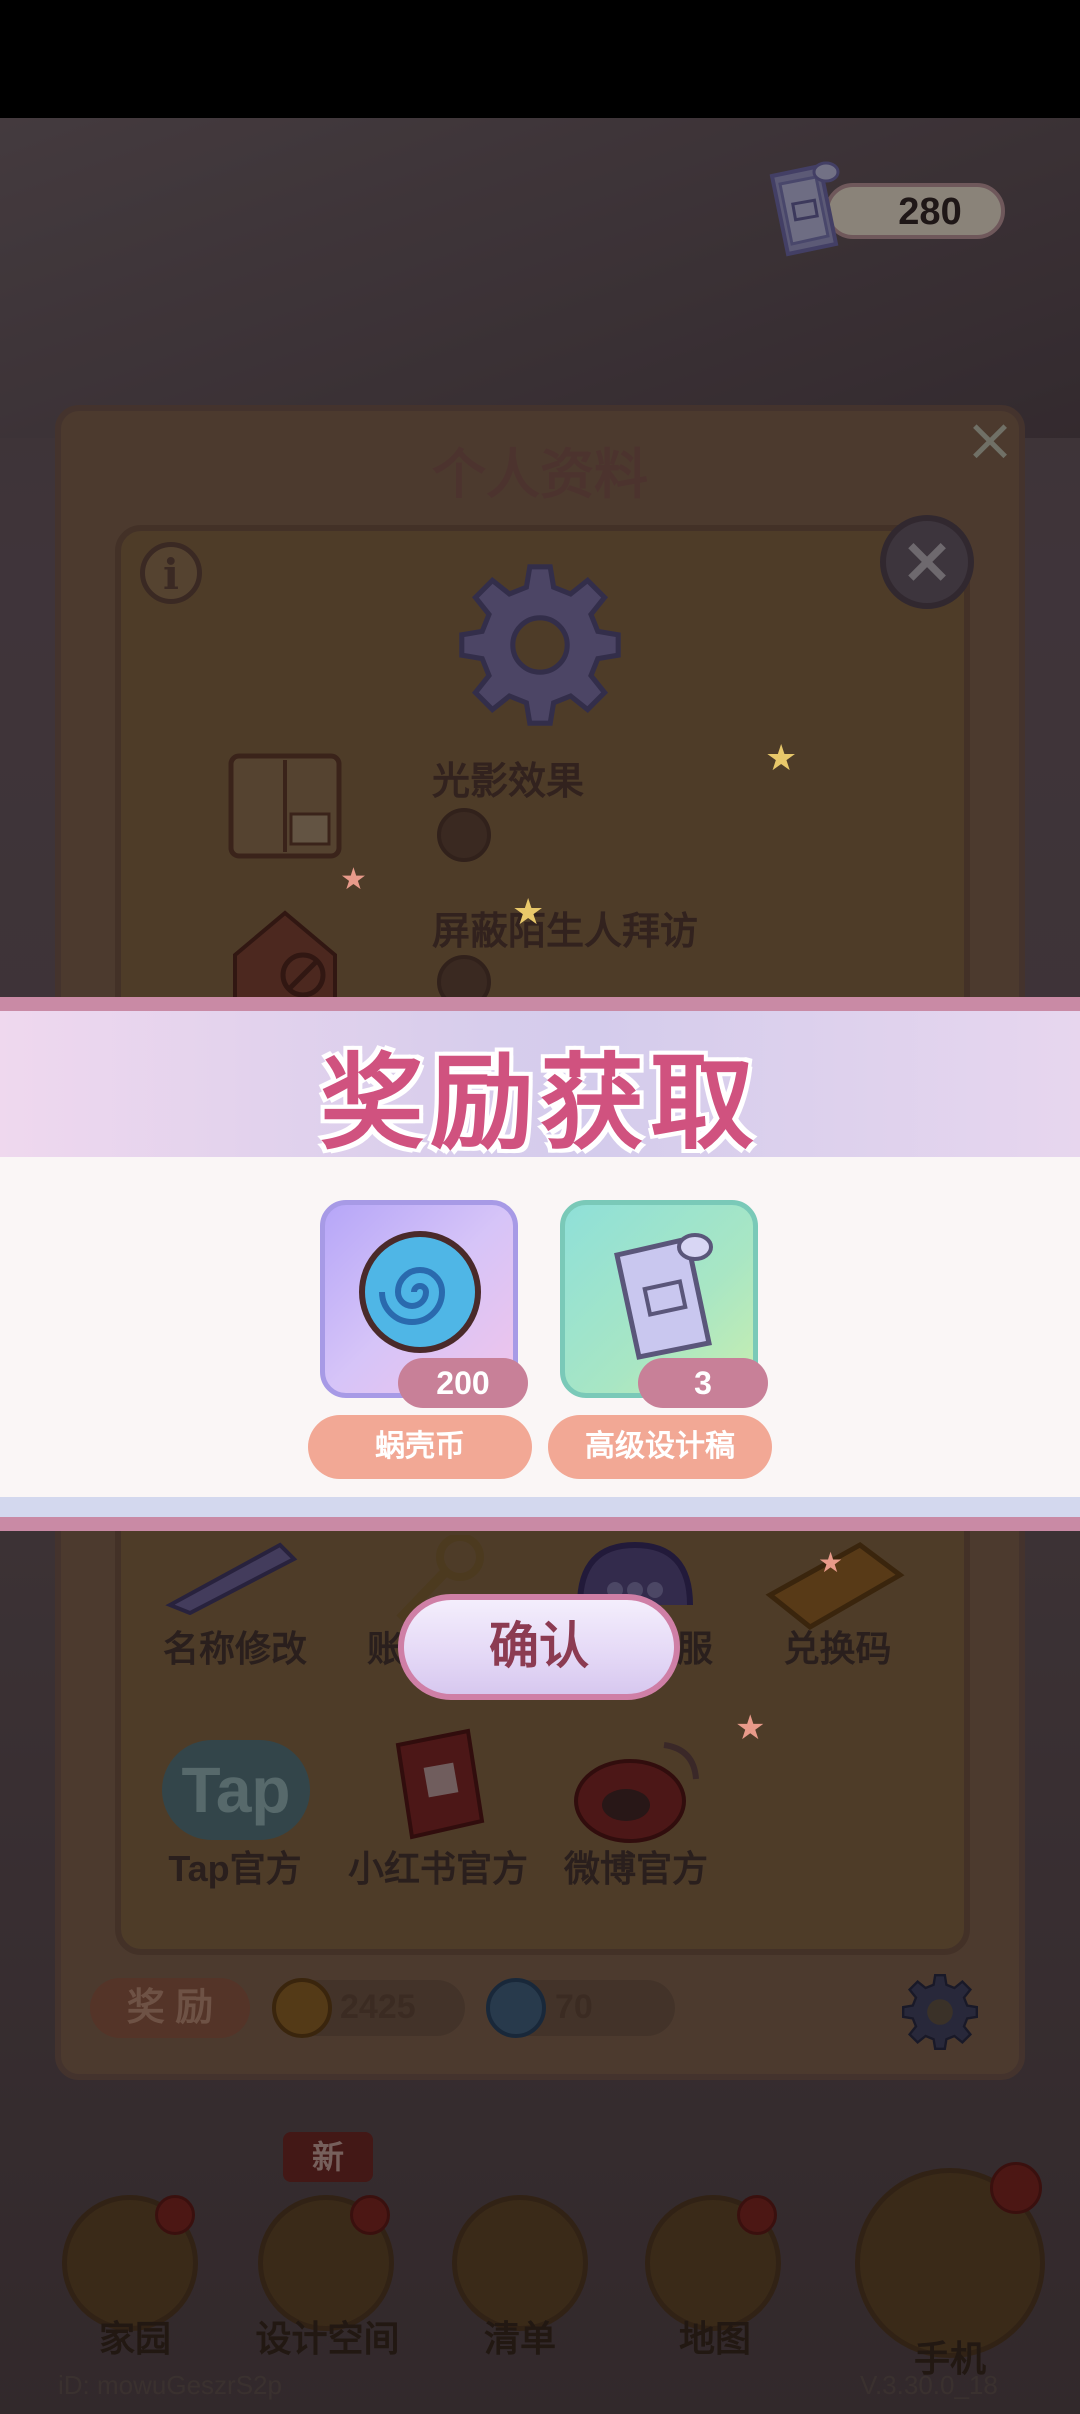  I want to click on reward-count-shell-coin: 200, so click(463, 1383).